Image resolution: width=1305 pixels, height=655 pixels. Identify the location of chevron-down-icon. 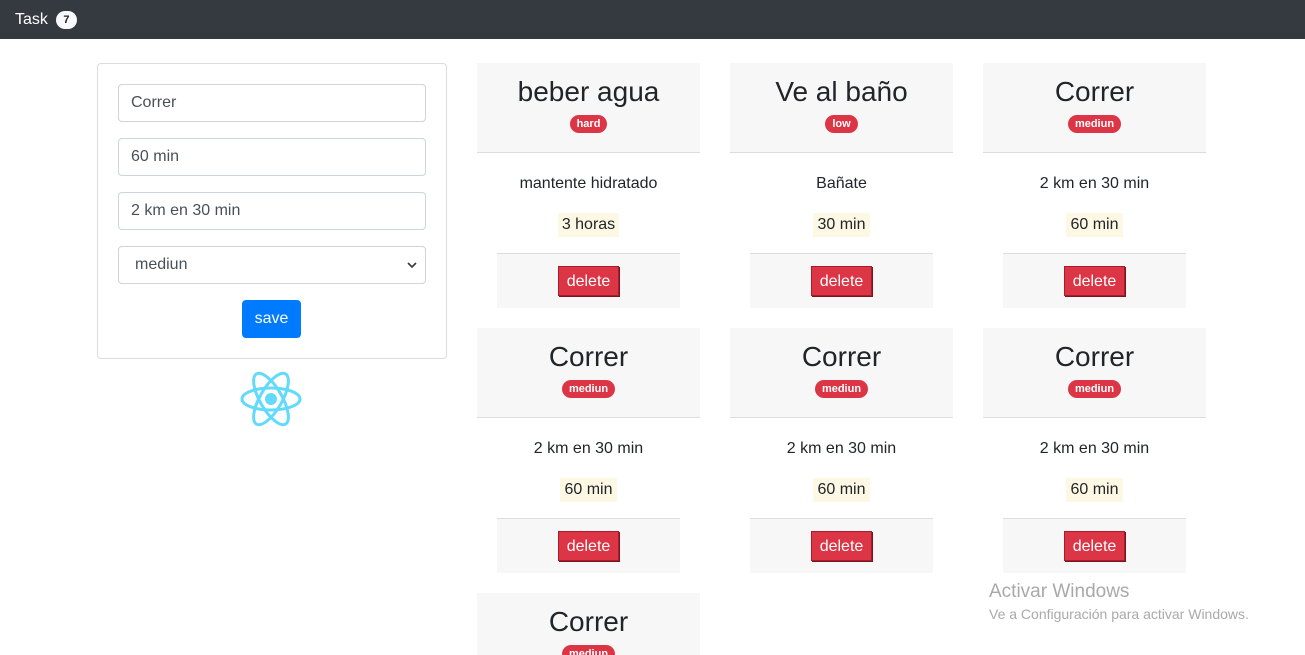
(412, 272).